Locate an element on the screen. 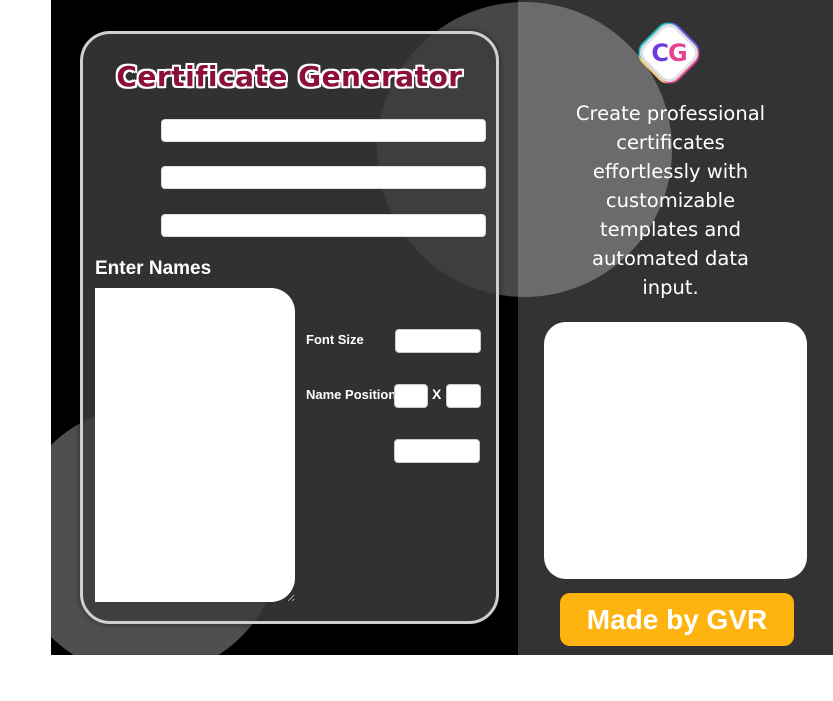  logo-text: CG is located at coordinates (669, 53).